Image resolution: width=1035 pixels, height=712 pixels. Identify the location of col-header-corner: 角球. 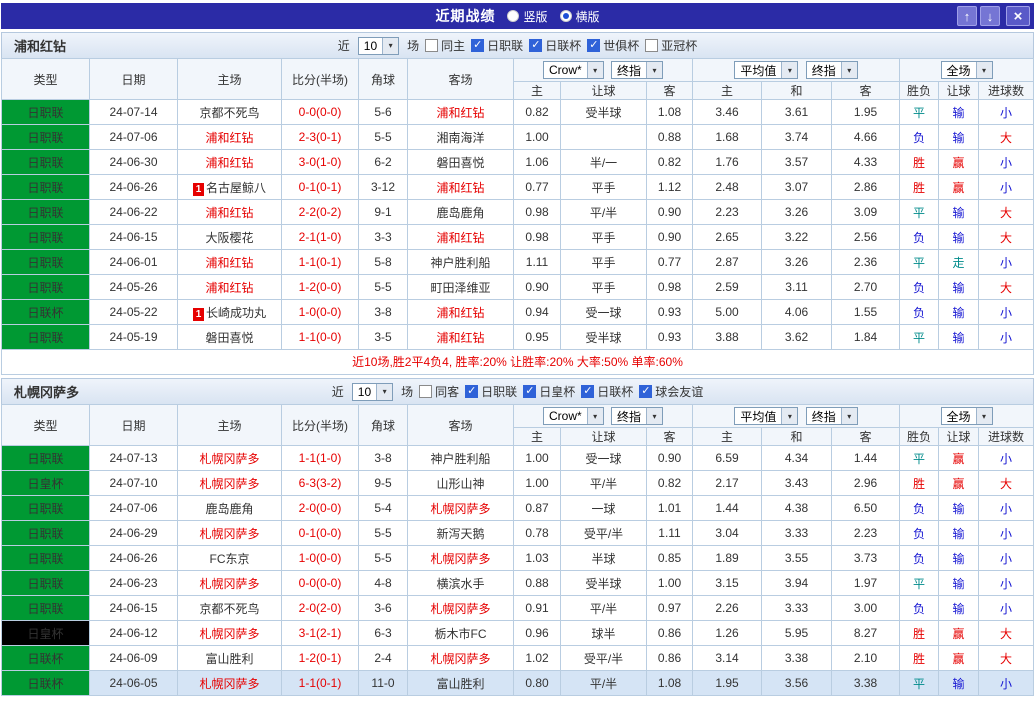
(383, 79).